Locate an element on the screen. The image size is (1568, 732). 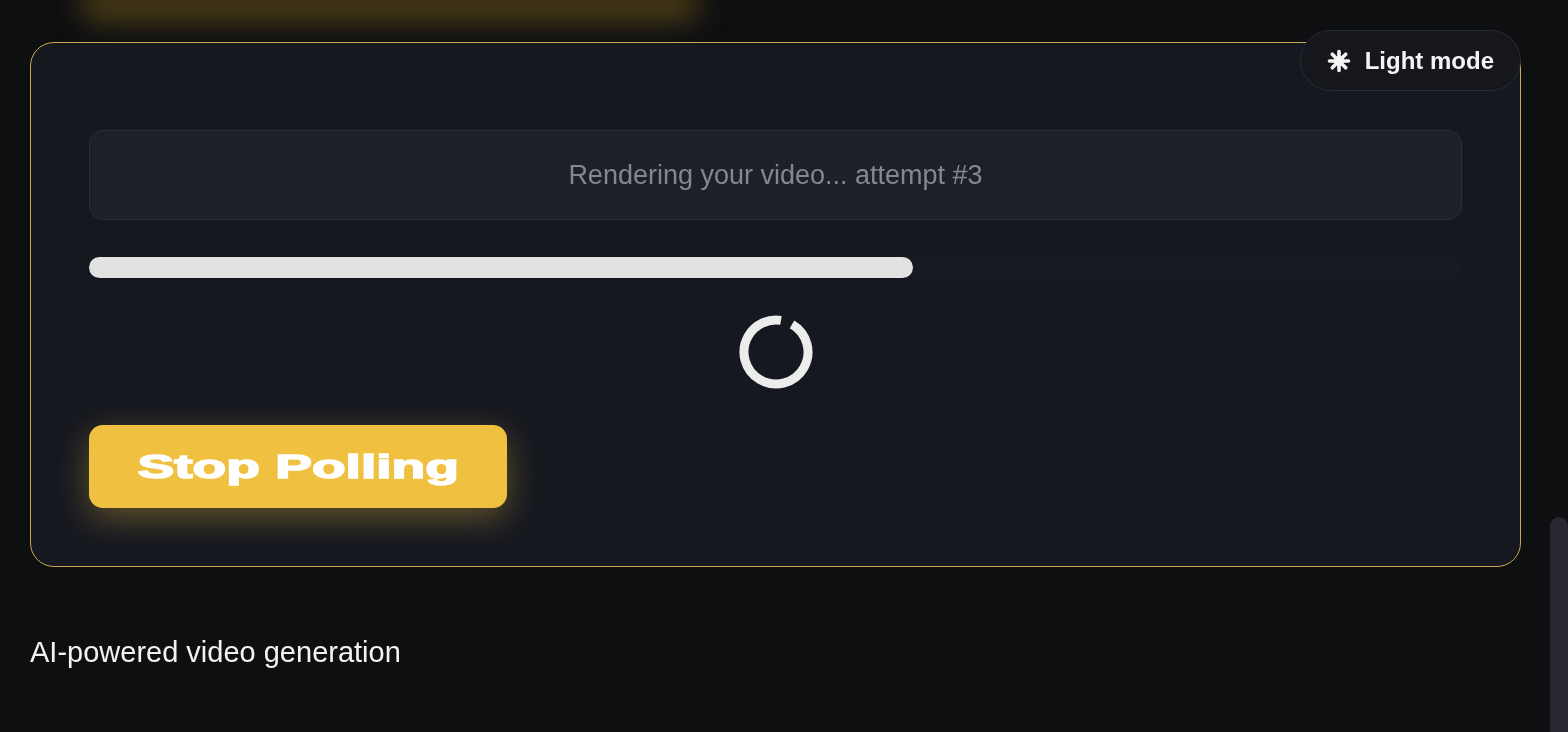
scrollbar-thumb is located at coordinates (1559, 624).